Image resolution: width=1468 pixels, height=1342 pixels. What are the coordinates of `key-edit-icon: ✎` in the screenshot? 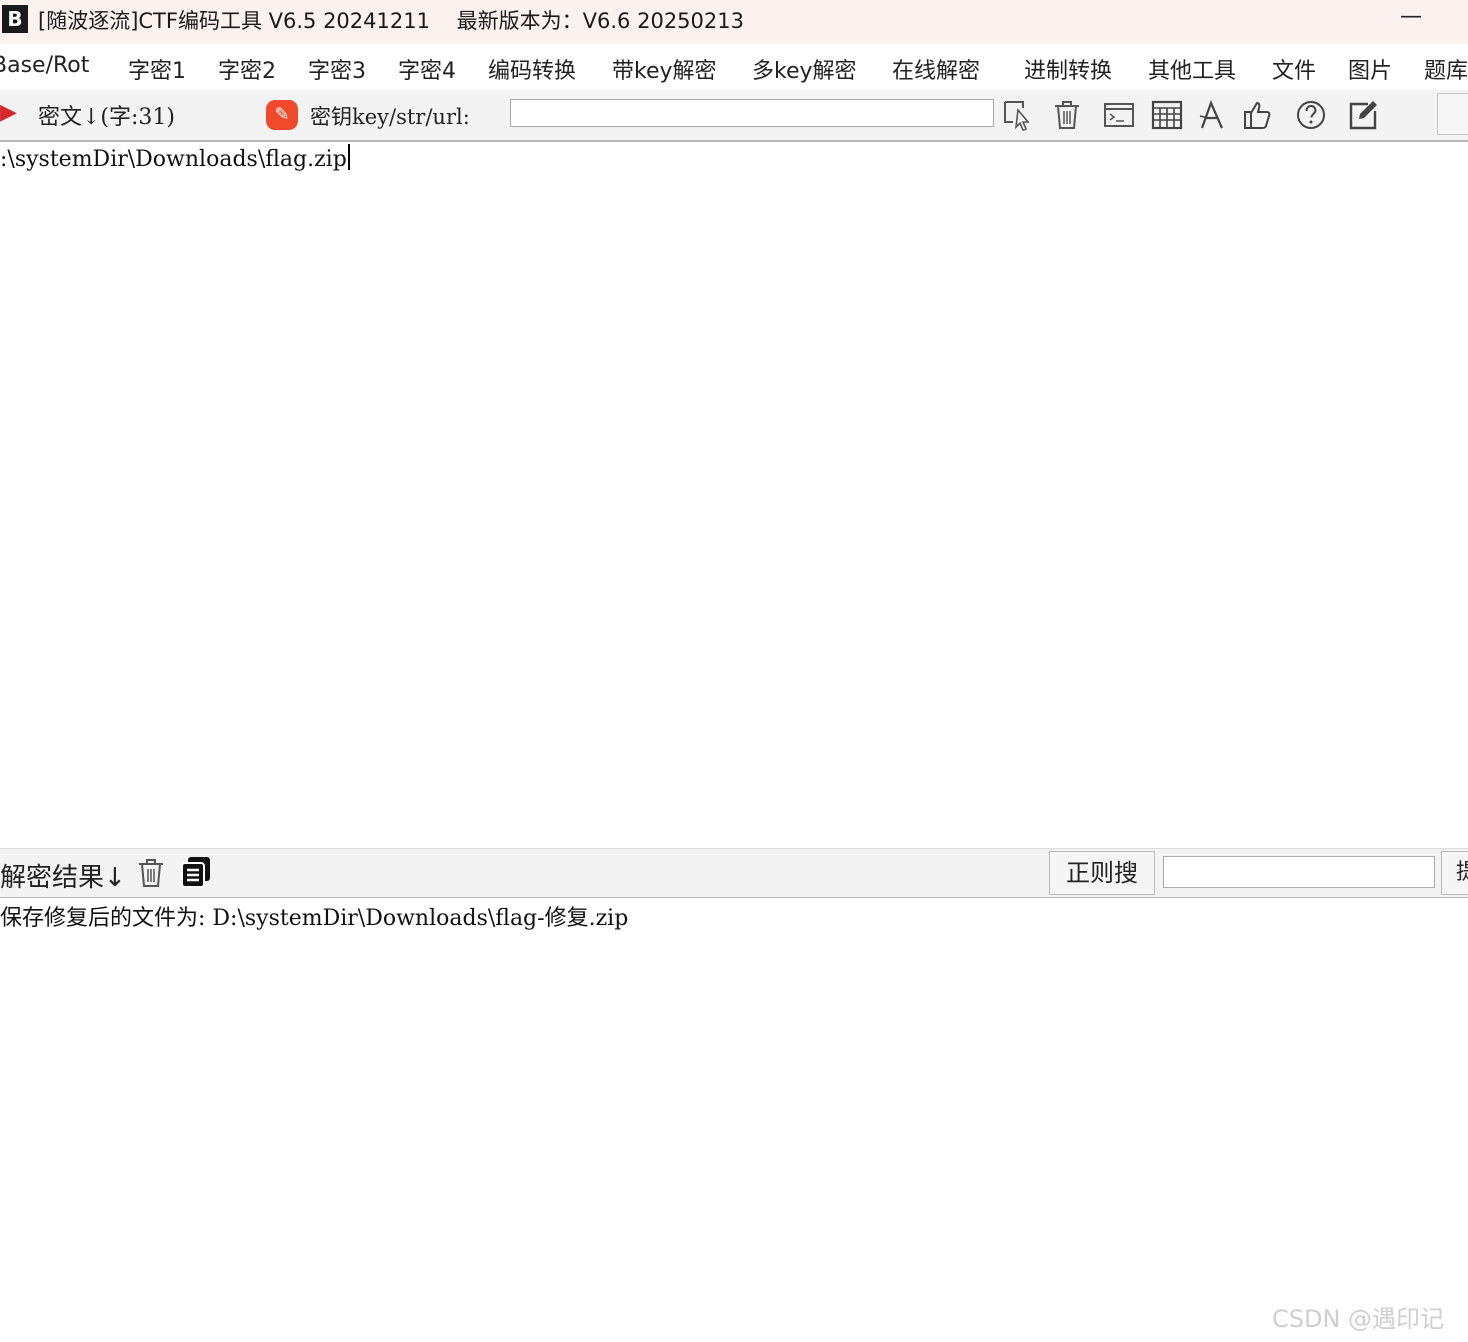 It's located at (282, 115).